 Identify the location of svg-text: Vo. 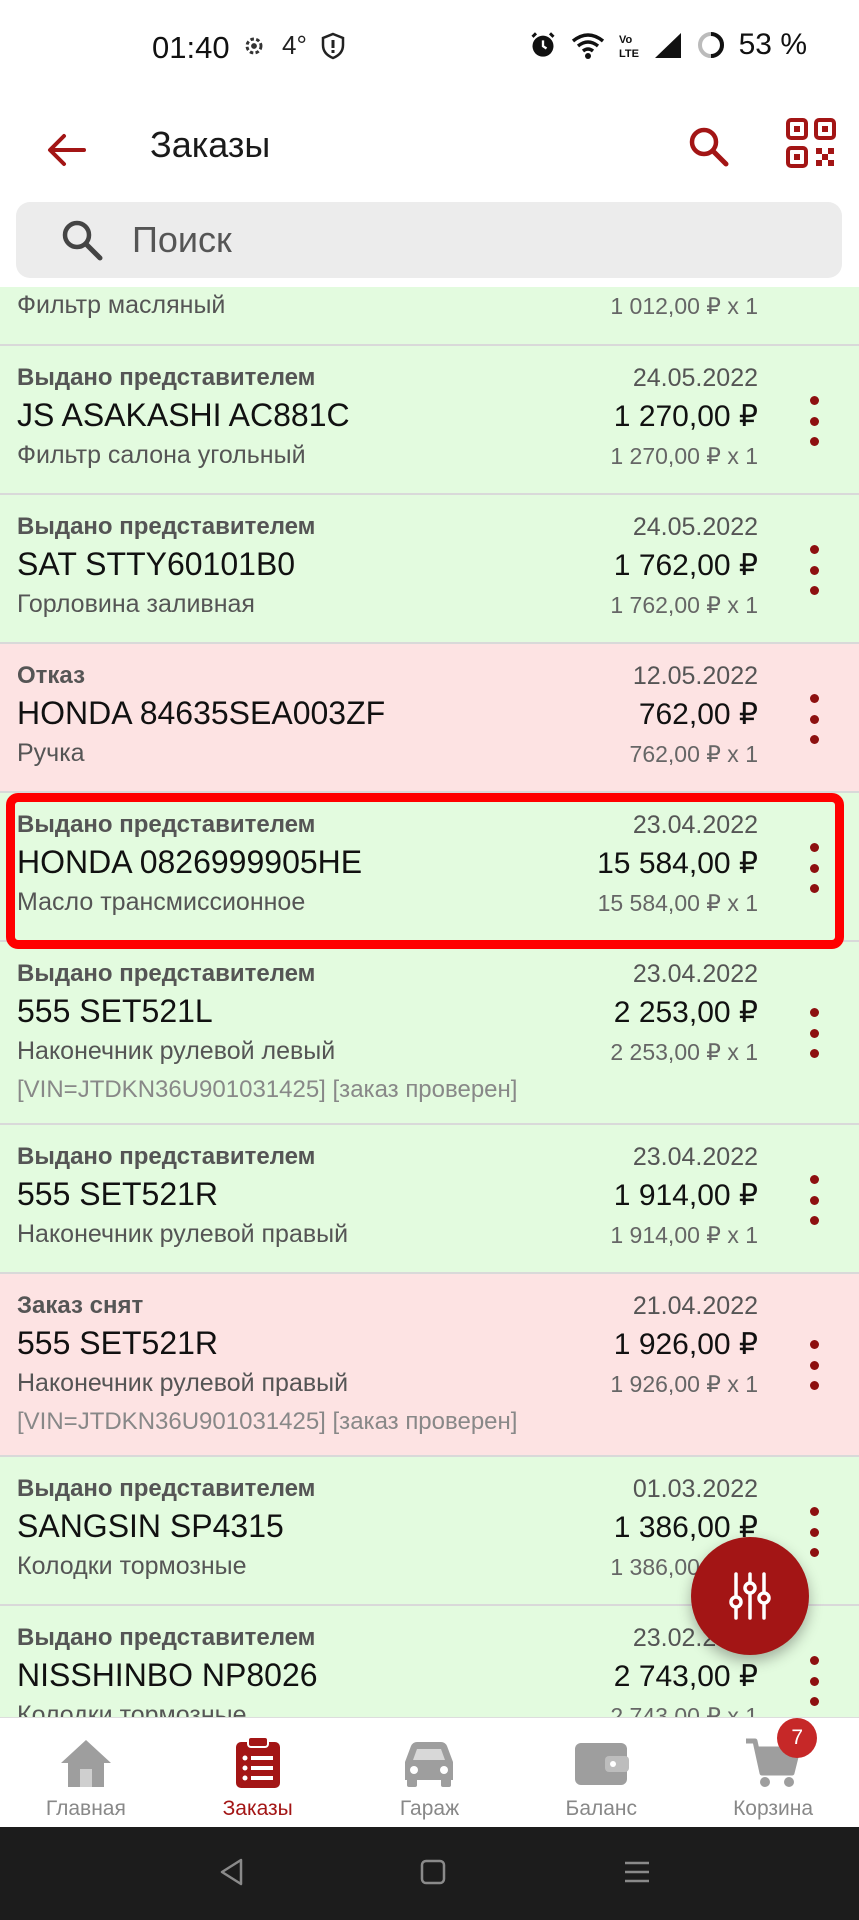
(626, 40).